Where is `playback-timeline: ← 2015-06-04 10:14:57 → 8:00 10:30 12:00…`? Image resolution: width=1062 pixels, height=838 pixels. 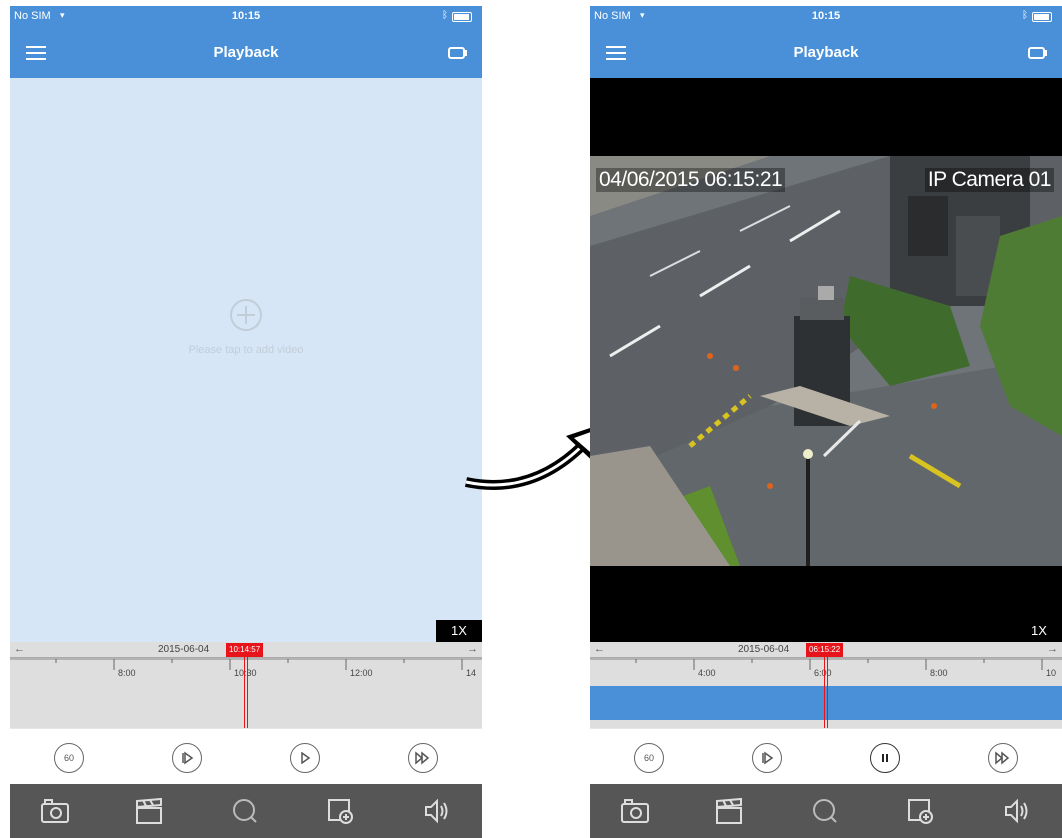 playback-timeline: ← 2015-06-04 10:14:57 → 8:00 10:30 12:00… is located at coordinates (246, 685).